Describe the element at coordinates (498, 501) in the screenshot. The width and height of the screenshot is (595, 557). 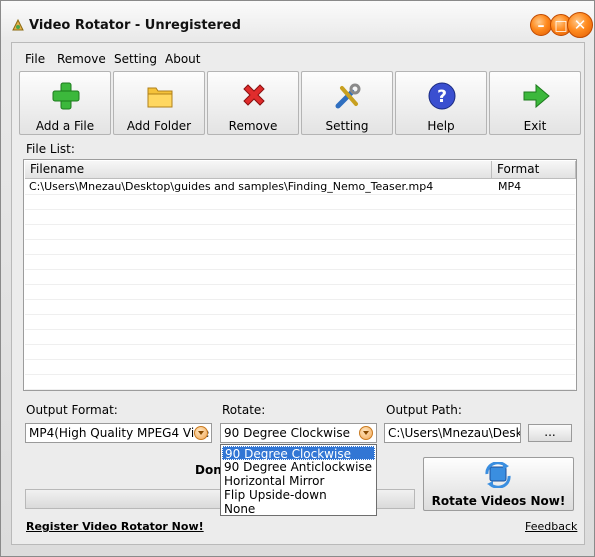
I see `rotate-videos-label: Rotate Videos Now!` at that location.